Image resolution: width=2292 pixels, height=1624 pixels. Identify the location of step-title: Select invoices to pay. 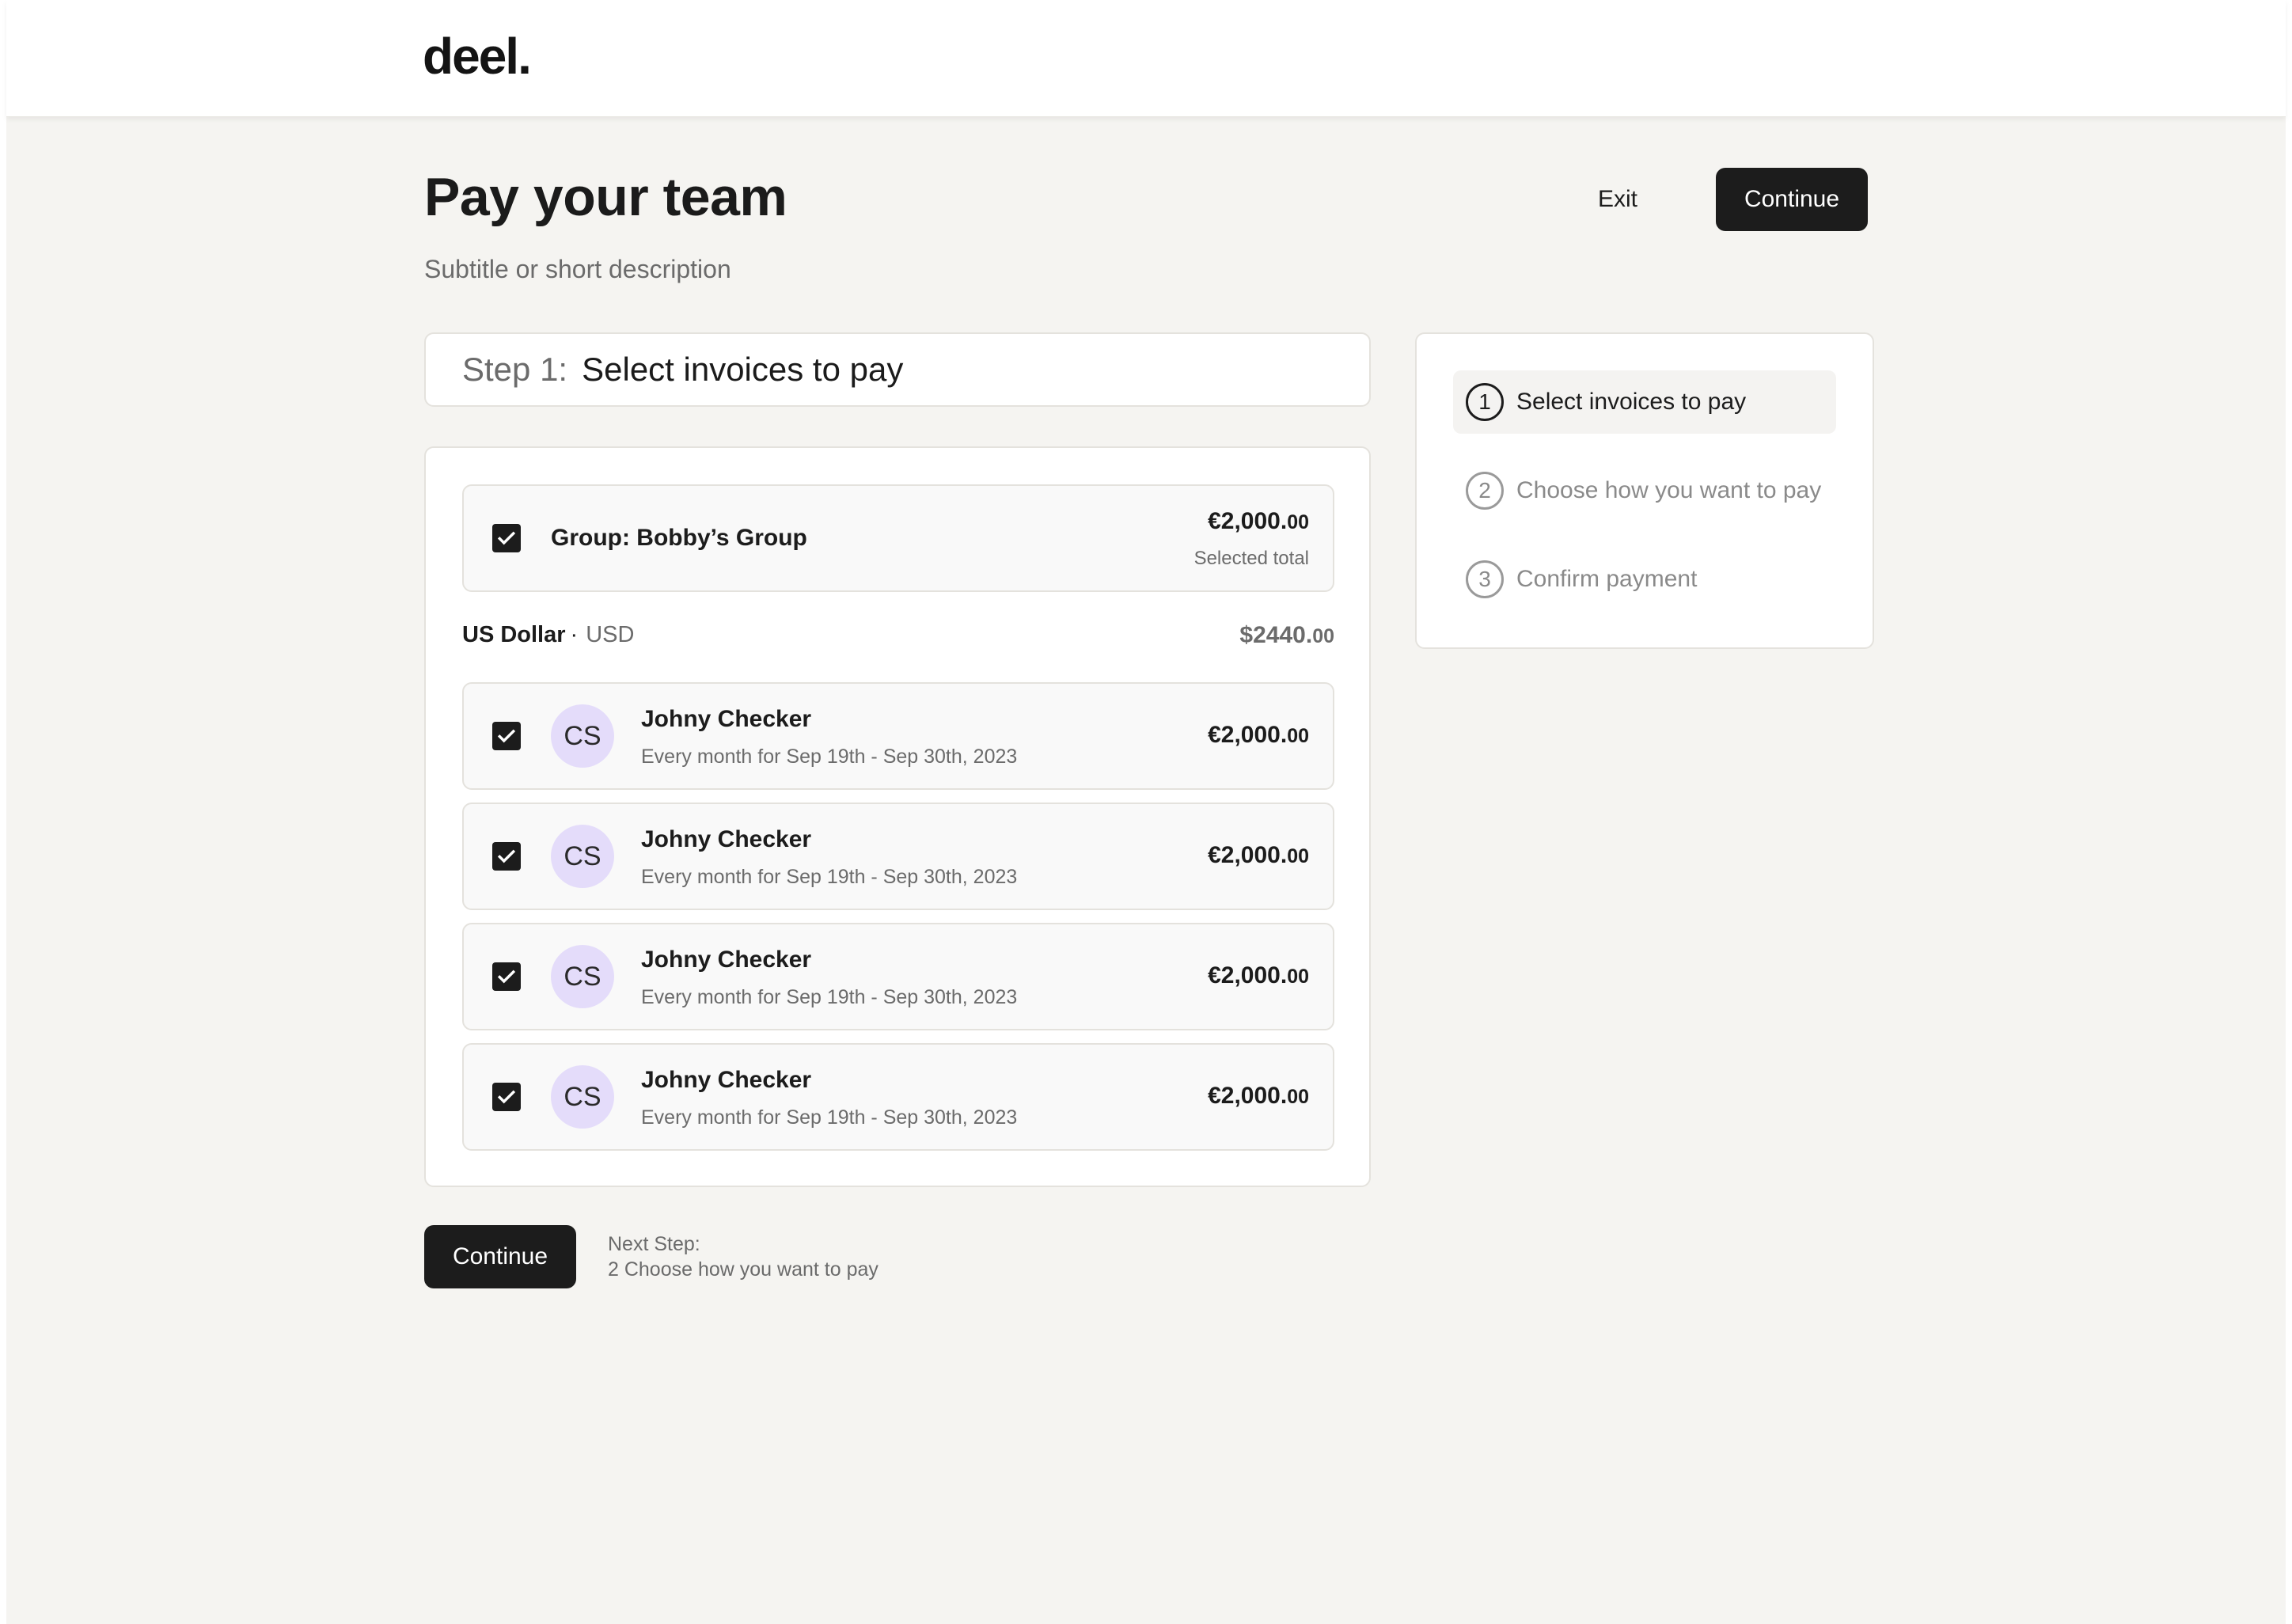
(743, 369).